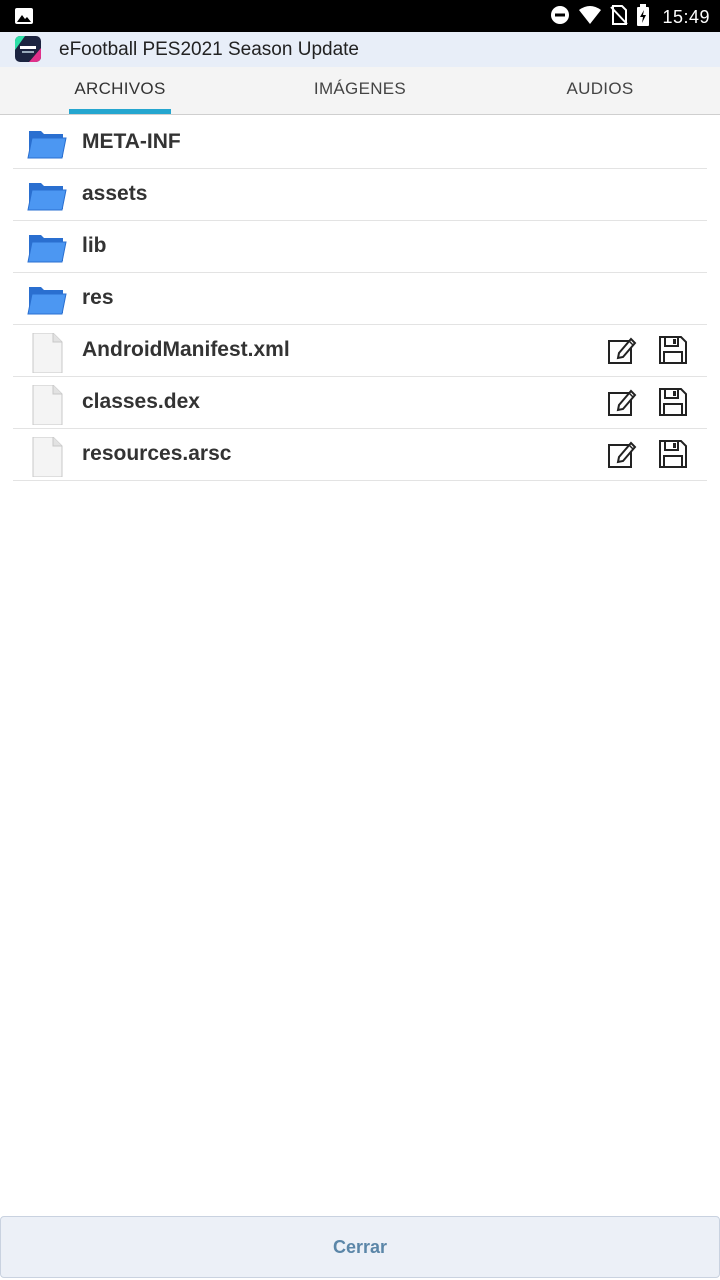 The height and width of the screenshot is (1280, 720). I want to click on active-tab-indicator, so click(120, 111).